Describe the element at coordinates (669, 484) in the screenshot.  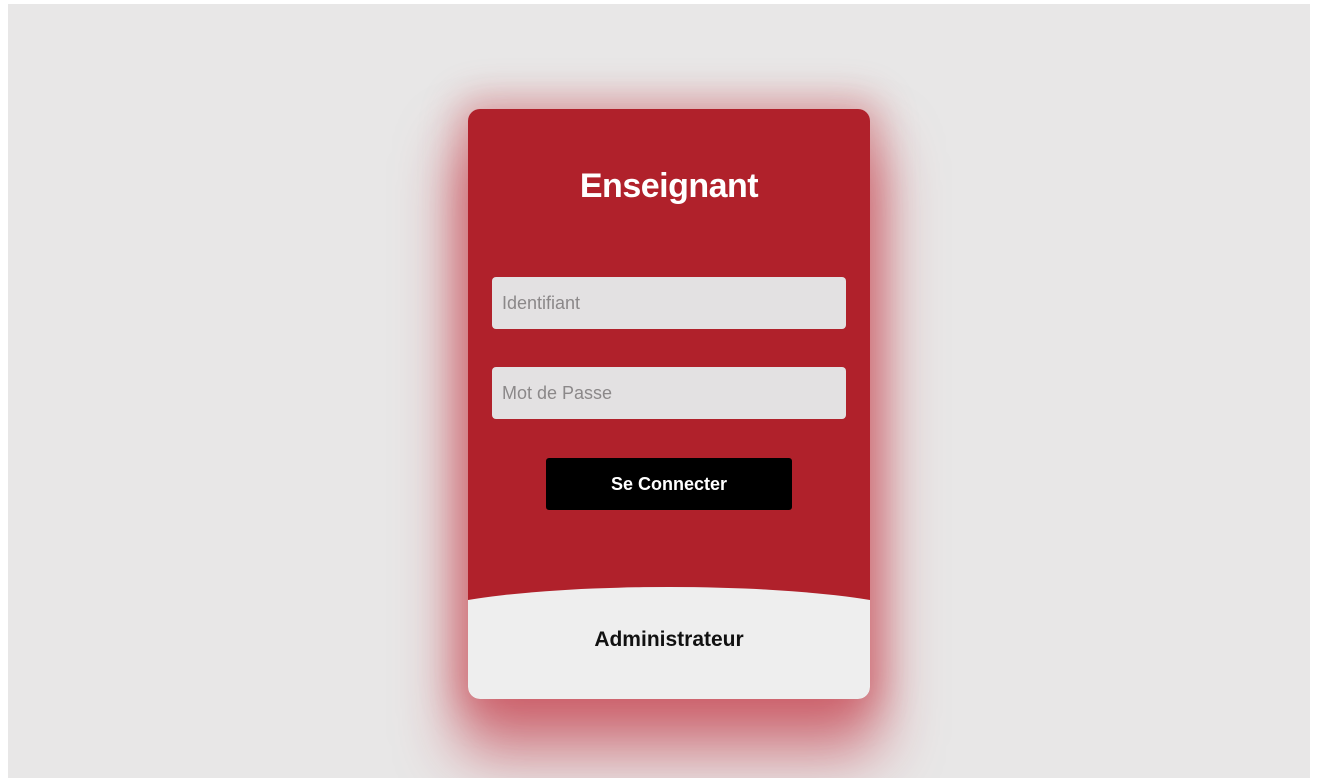
I see `connect-button: Se Connecter` at that location.